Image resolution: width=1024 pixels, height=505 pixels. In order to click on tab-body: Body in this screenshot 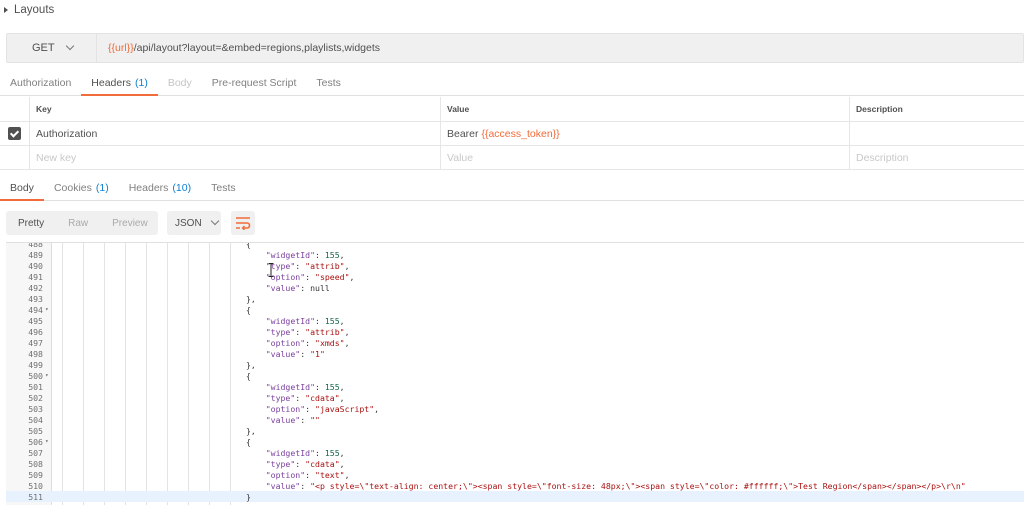, I will do `click(180, 82)`.